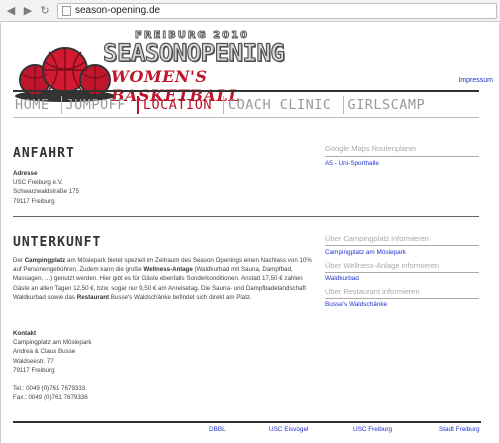  What do you see at coordinates (193, 52) in the screenshot?
I see `logo-title: SEASONOPENING` at bounding box center [193, 52].